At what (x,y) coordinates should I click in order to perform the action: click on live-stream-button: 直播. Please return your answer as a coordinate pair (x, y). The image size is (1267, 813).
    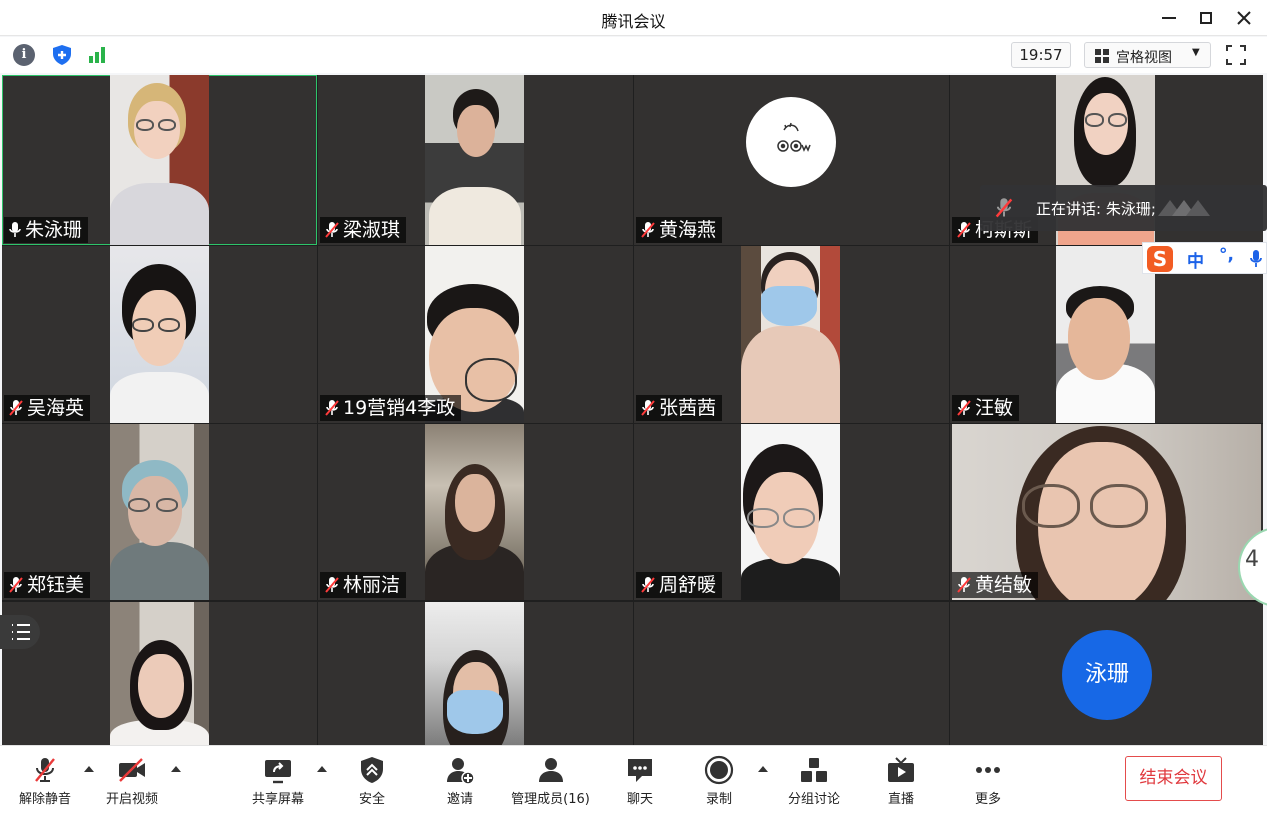
    Looking at the image, I should click on (901, 779).